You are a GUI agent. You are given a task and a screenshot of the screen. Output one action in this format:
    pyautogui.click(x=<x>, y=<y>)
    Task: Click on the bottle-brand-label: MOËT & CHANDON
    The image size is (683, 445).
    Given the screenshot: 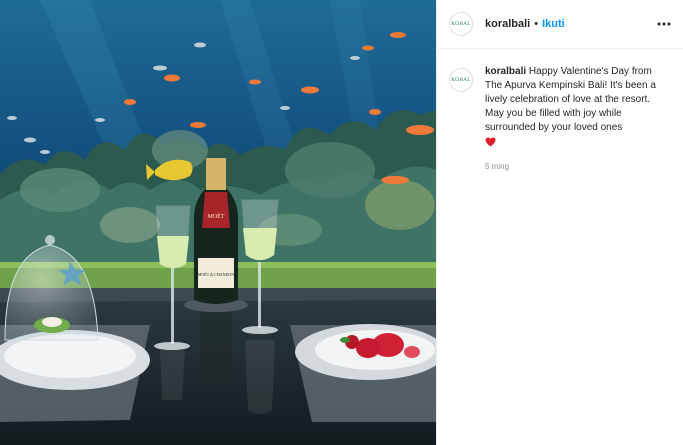 What is the action you would take?
    pyautogui.click(x=216, y=274)
    